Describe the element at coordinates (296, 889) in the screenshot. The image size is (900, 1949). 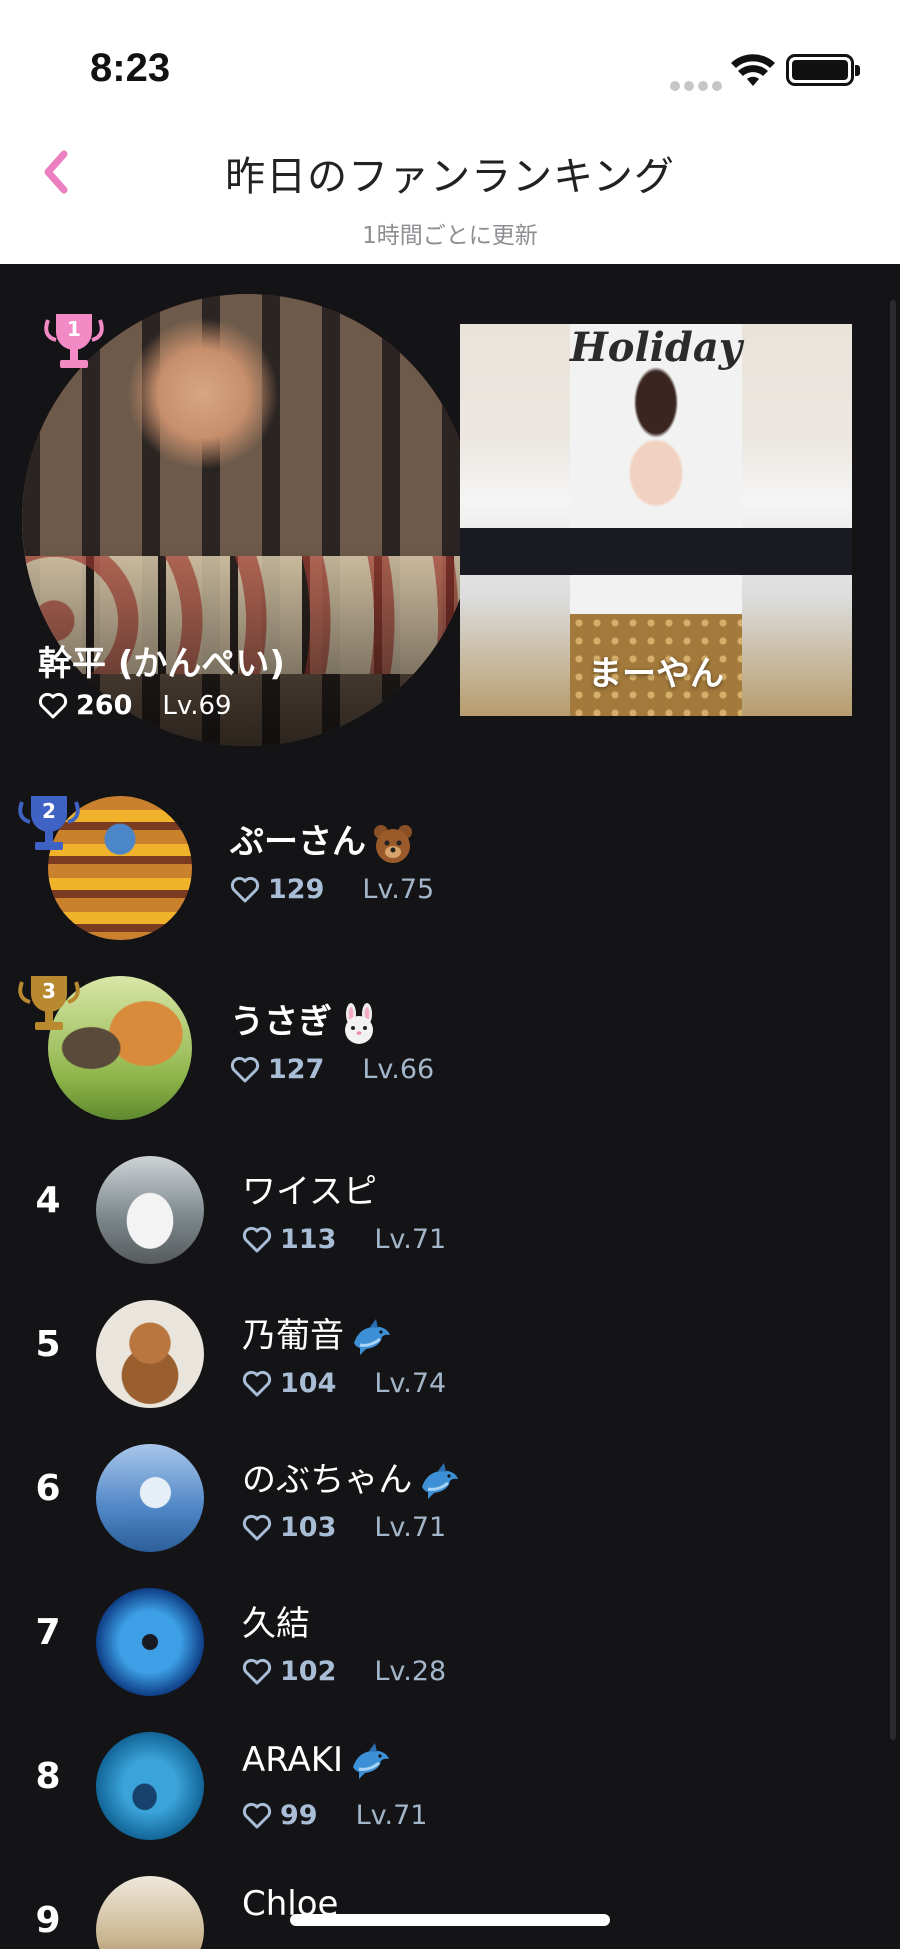
I see `hearts-count: 129` at that location.